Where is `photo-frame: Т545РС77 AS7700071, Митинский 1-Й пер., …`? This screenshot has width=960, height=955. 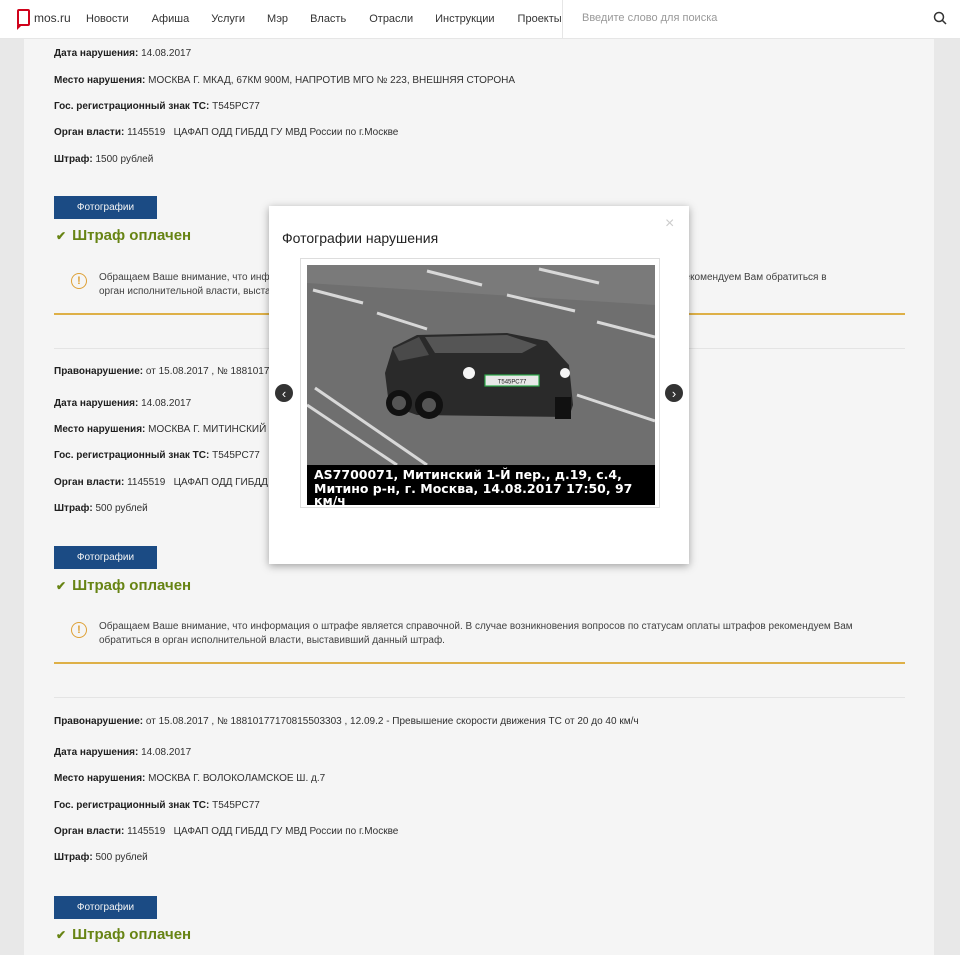
photo-frame: Т545РС77 AS7700071, Митинский 1-Й пер., … is located at coordinates (480, 383).